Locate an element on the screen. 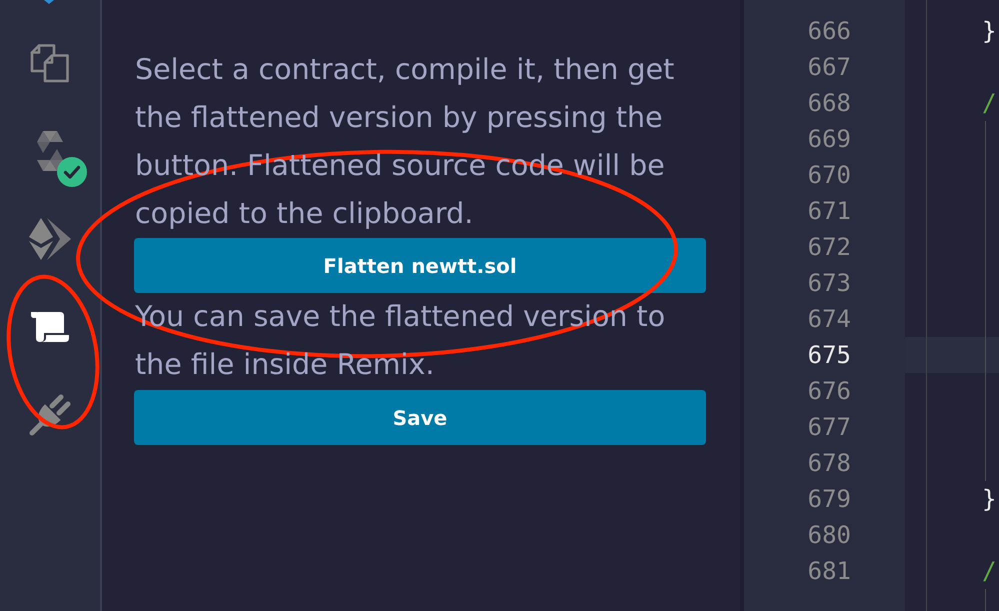 Image resolution: width=999 pixels, height=611 pixels. line-number: 678 is located at coordinates (828, 463).